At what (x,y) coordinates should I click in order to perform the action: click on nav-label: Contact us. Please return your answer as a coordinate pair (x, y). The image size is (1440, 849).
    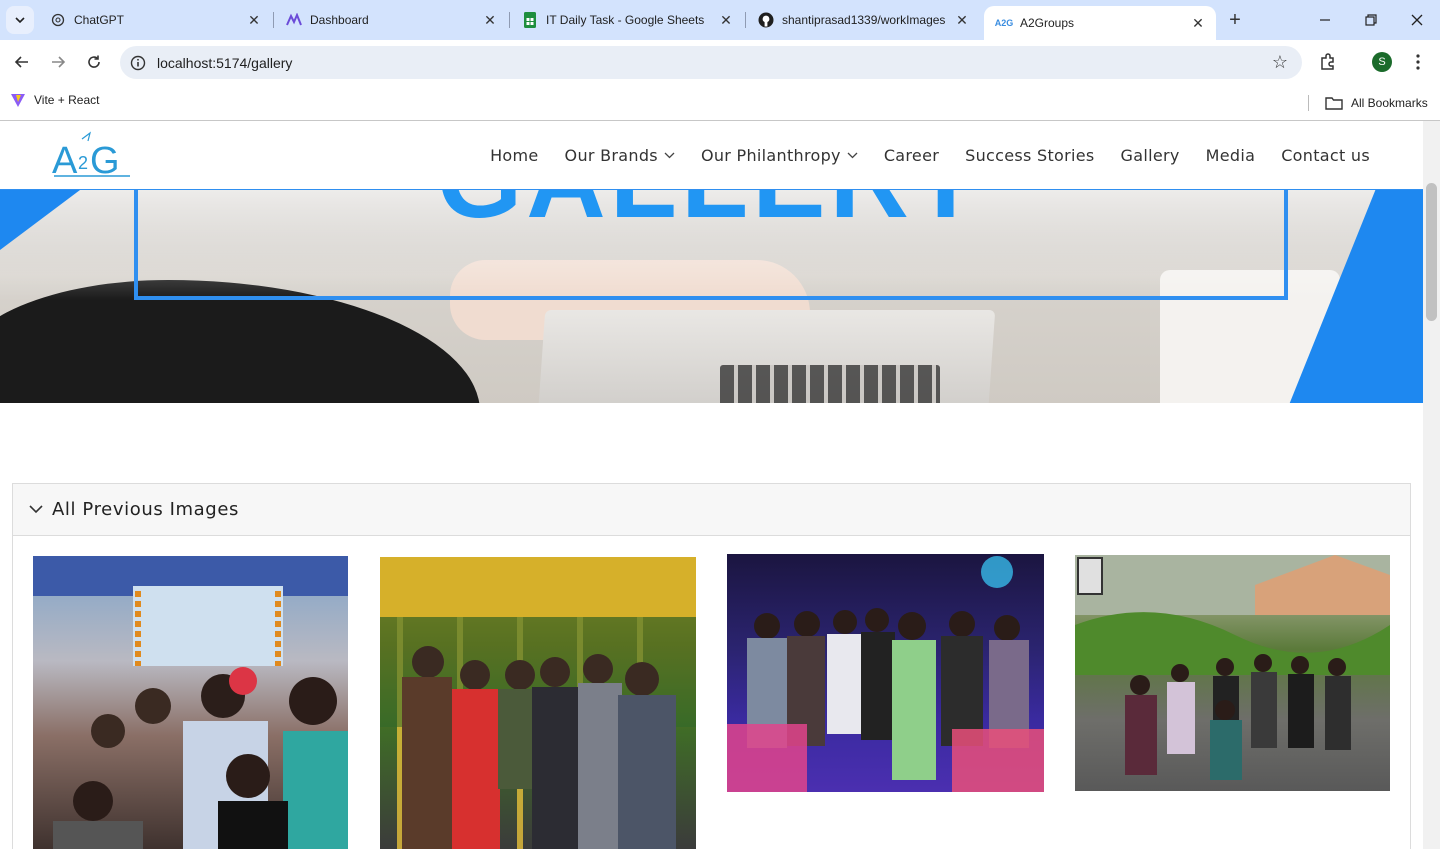
    Looking at the image, I should click on (1325, 155).